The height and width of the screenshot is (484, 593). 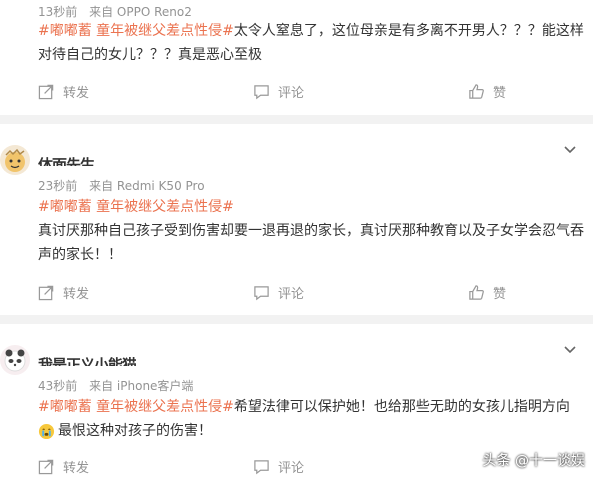 What do you see at coordinates (46, 431) in the screenshot?
I see `crying-emoji-icon` at bounding box center [46, 431].